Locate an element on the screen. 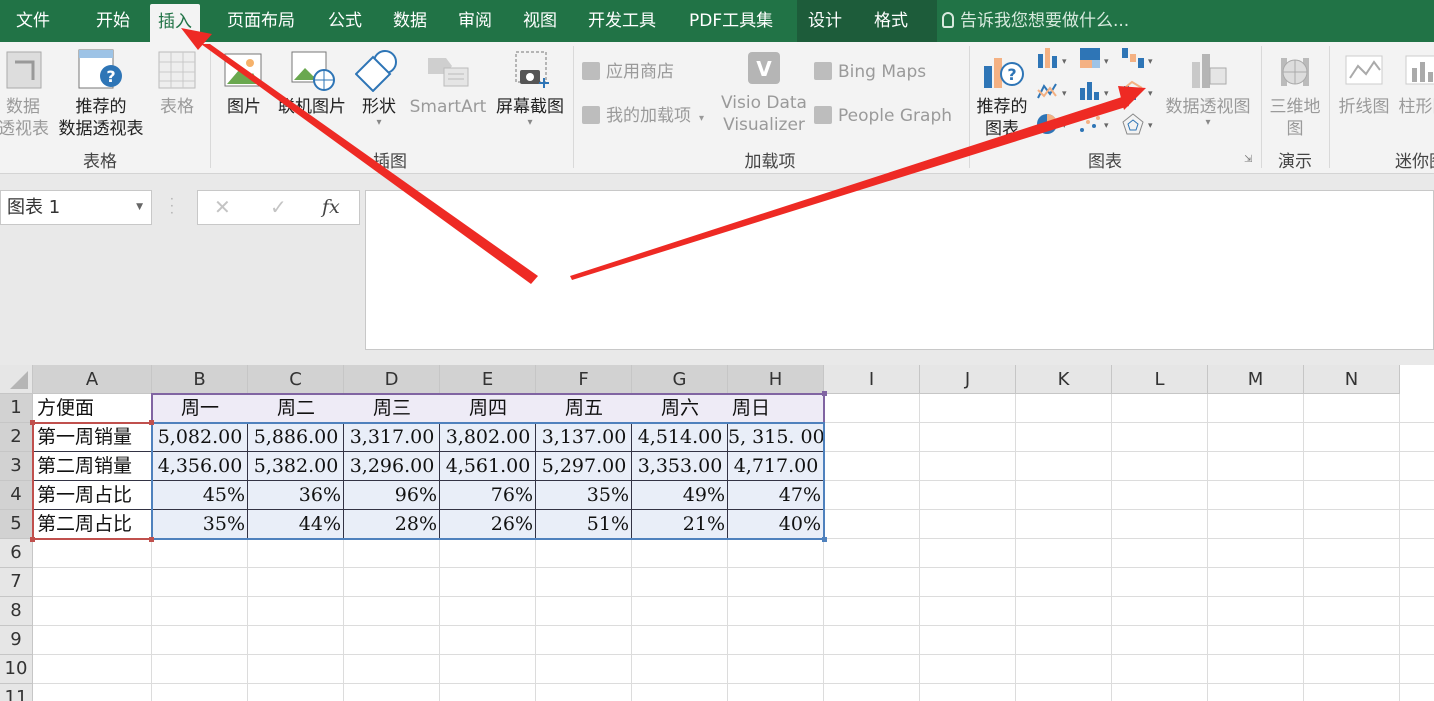 The image size is (1434, 701). online-pictures-button: 联机图片 is located at coordinates (312, 83).